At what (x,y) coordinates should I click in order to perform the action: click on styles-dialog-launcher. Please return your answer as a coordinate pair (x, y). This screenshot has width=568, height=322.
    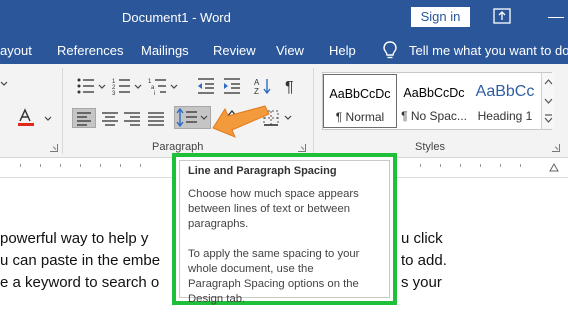
    Looking at the image, I should click on (556, 148).